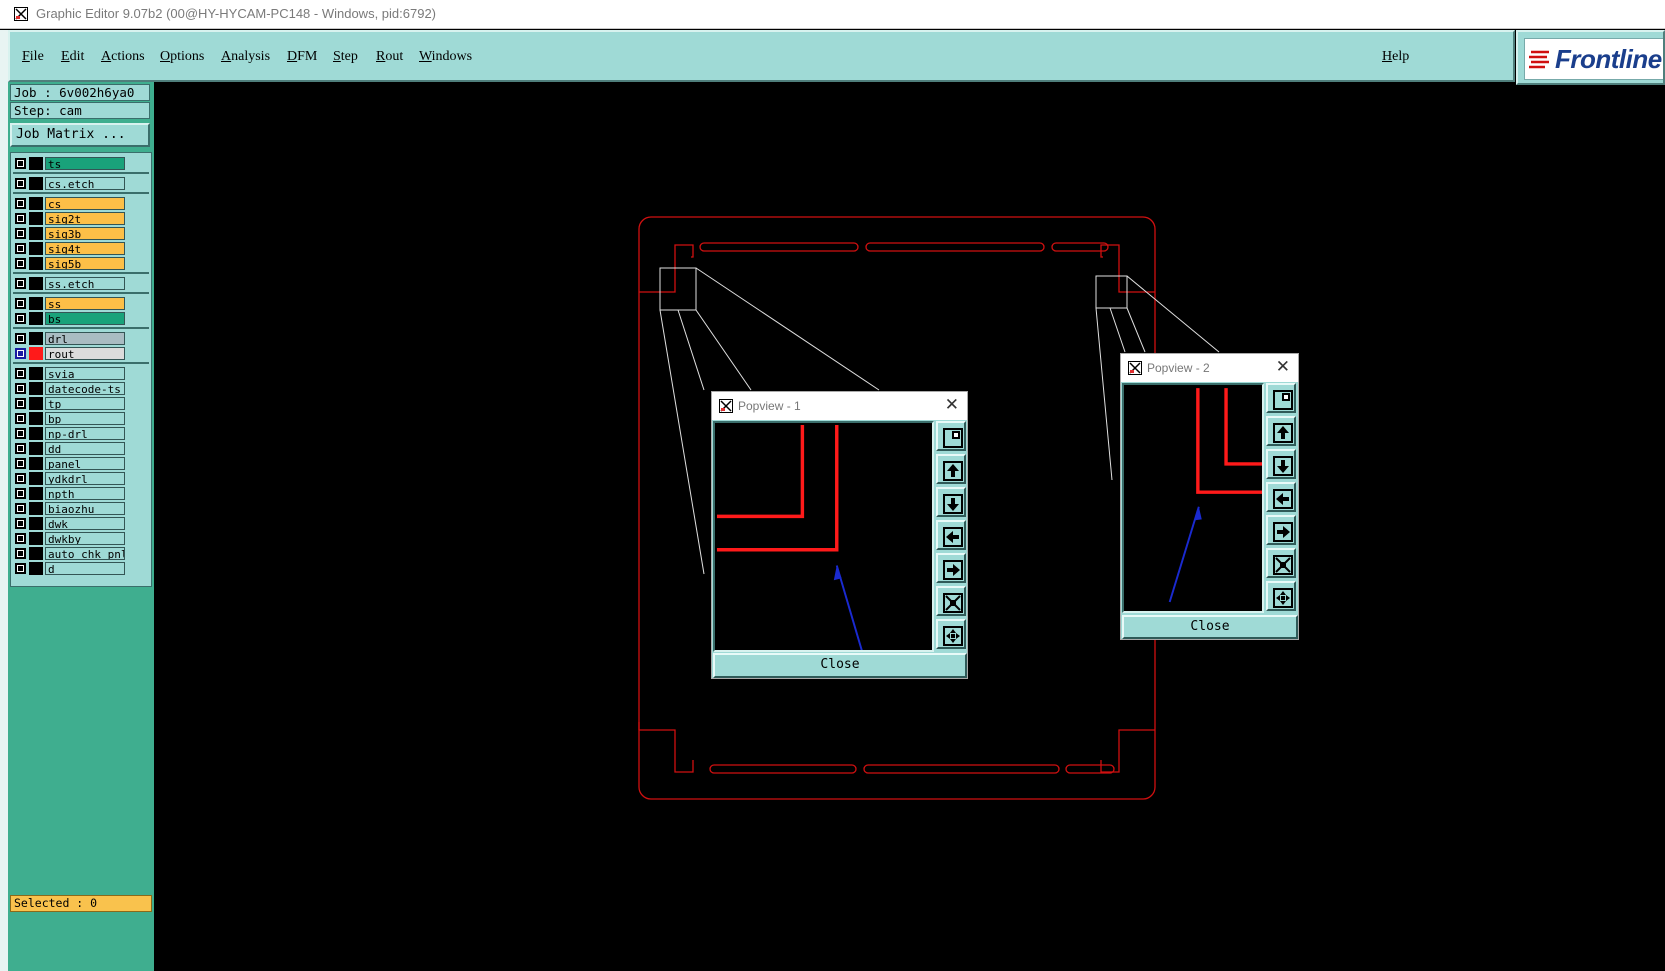 The width and height of the screenshot is (1665, 971). I want to click on layer-name: datecode-ts, so click(85, 388).